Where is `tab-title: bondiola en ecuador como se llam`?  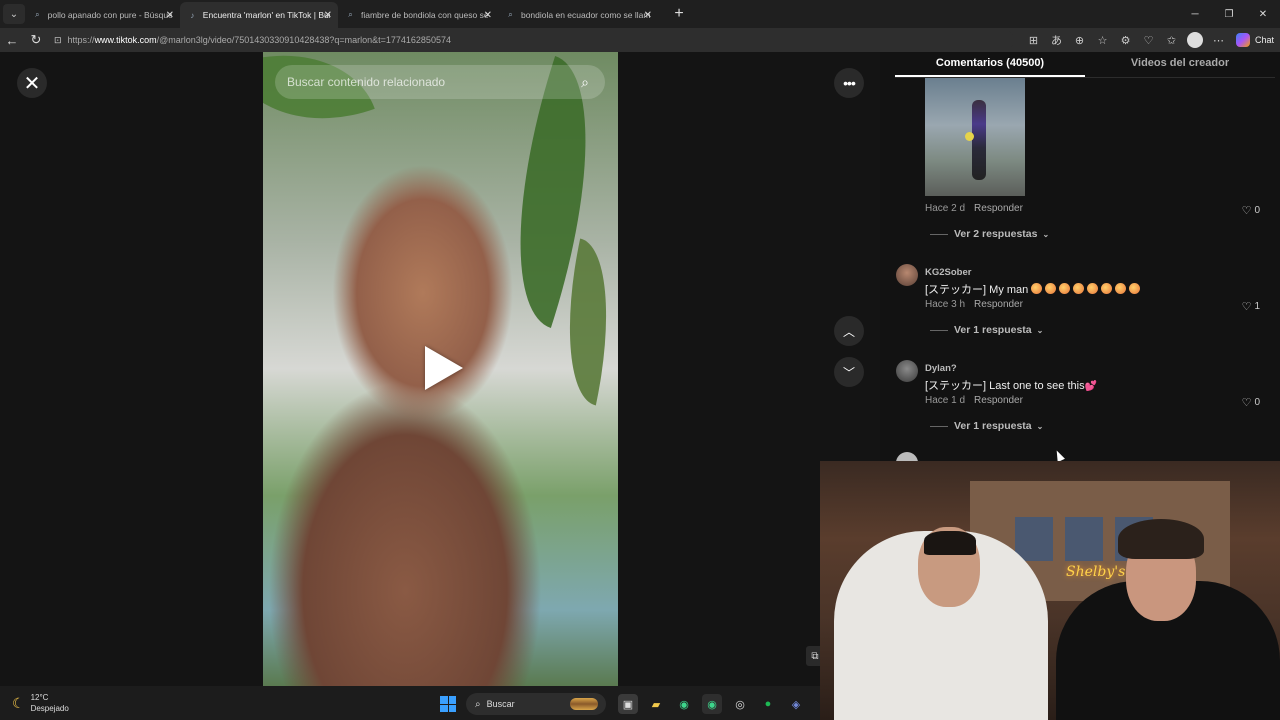
tab-title: bondiola en ecuador como se llam is located at coordinates (585, 15).